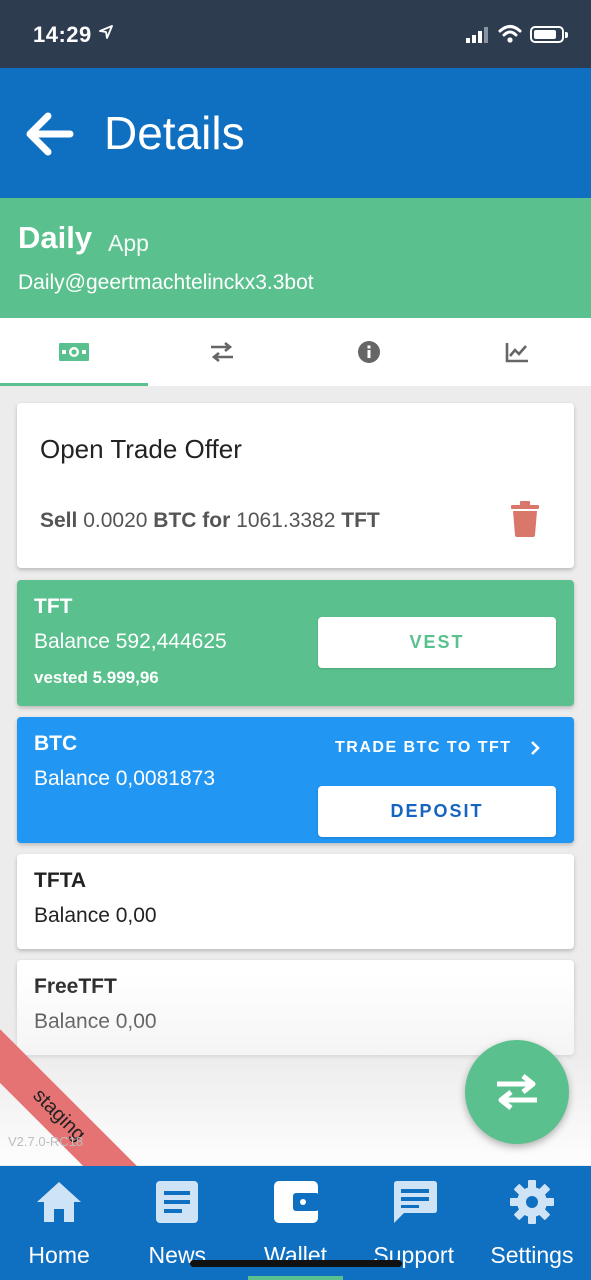  I want to click on freetft-balance-card: FreeTFT Balance 0,00, so click(295, 1007).